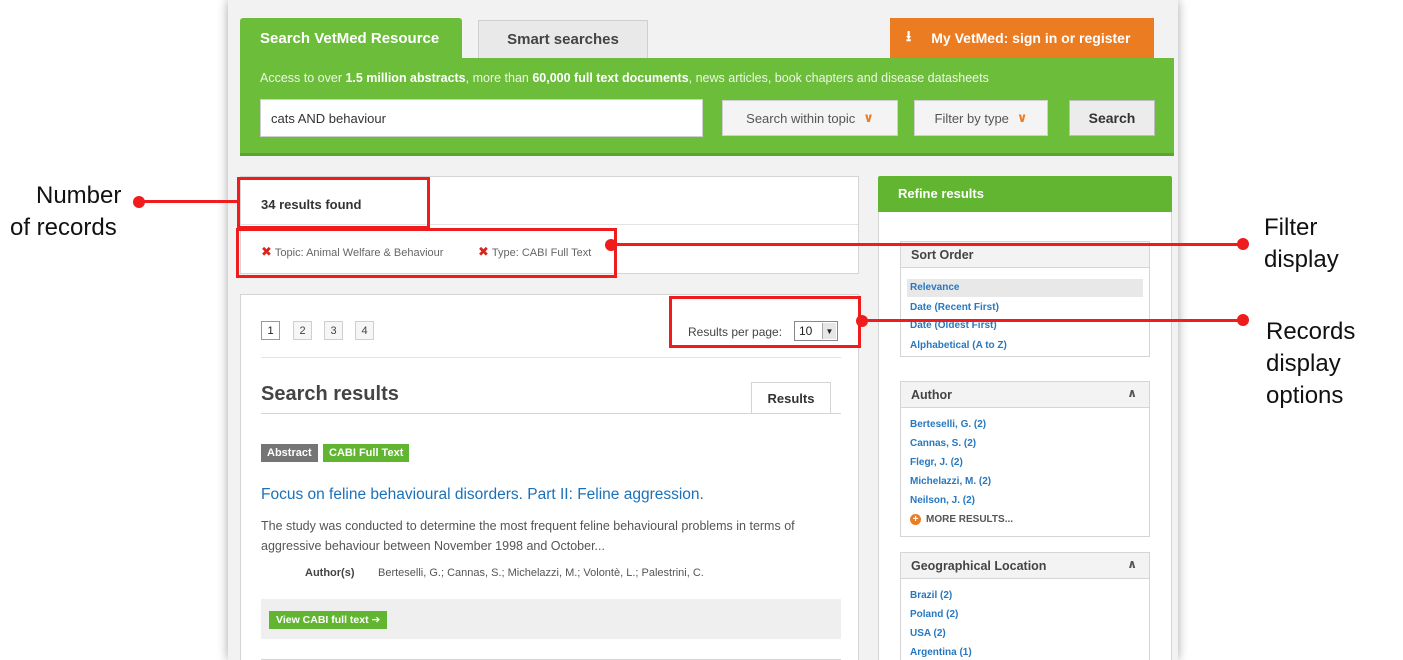  I want to click on myvetmed-signin-button: ⭳ My VetMed: sign in or register, so click(1022, 38).